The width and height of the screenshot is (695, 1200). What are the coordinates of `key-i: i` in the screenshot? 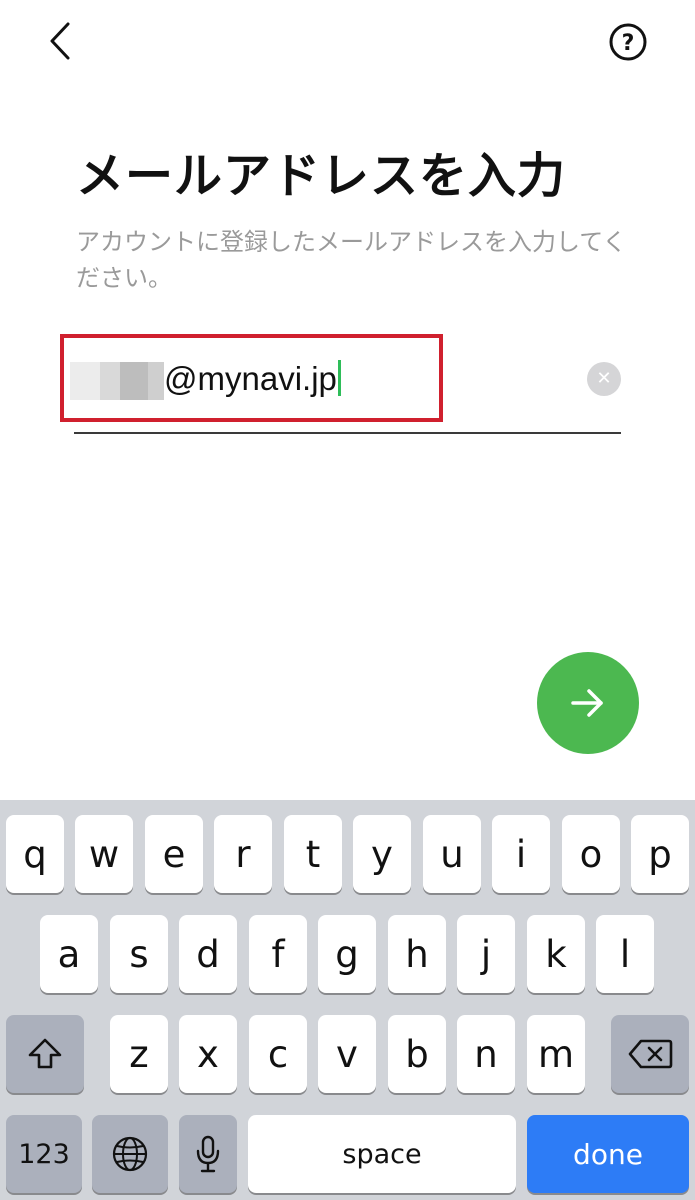 It's located at (521, 854).